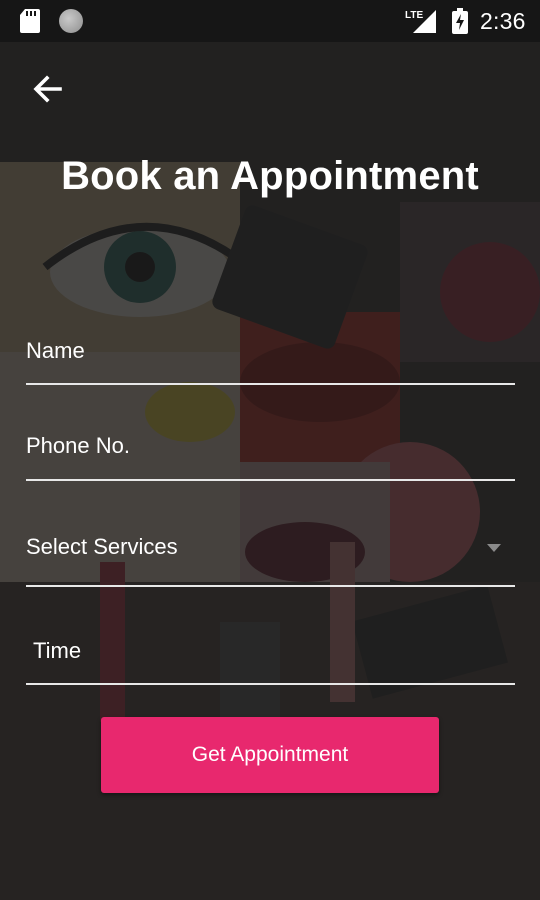 The image size is (540, 900). I want to click on time-field-label: Time, so click(57, 650).